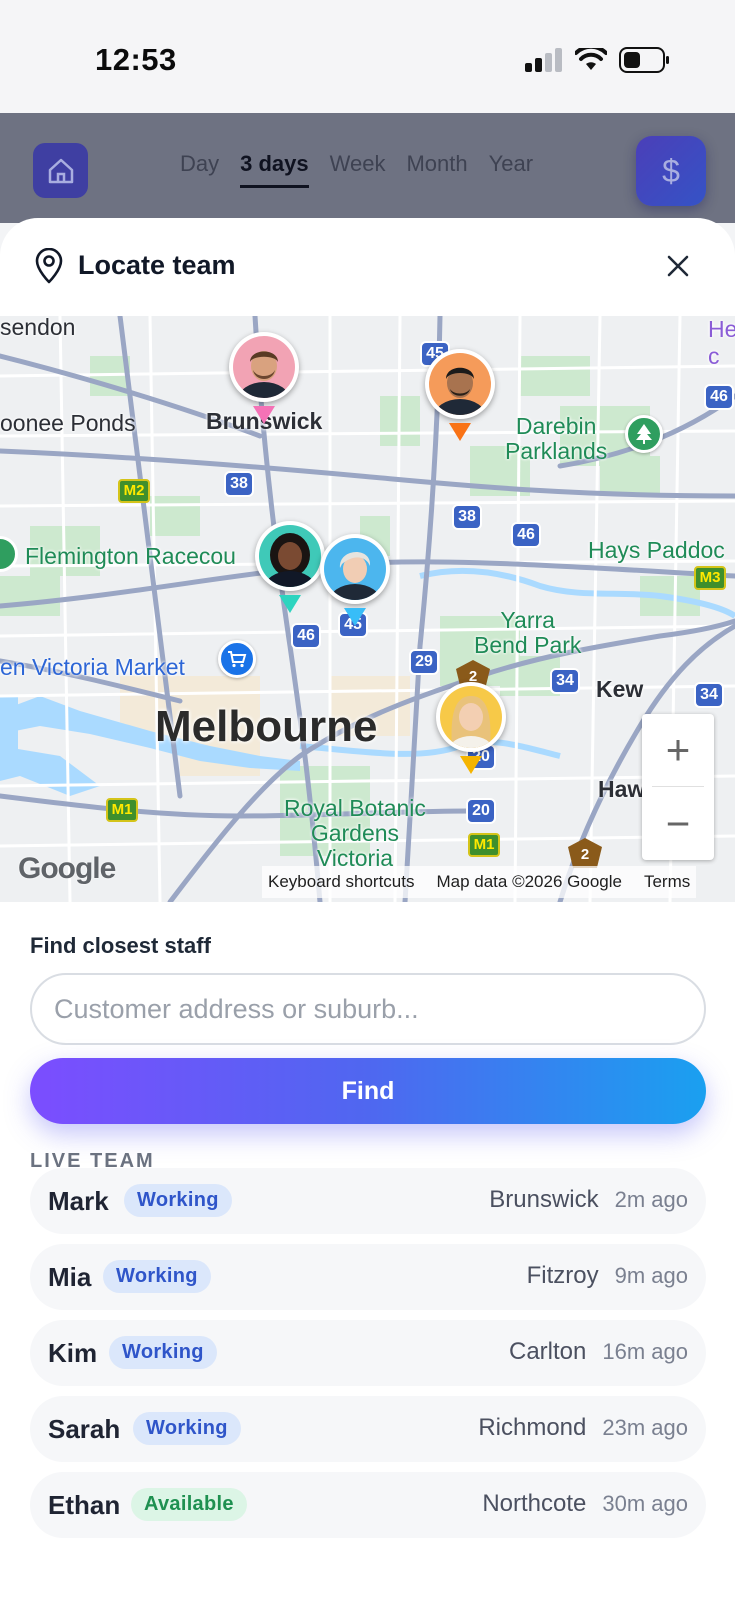 This screenshot has width=735, height=1600. Describe the element at coordinates (84, 1429) in the screenshot. I see `member-name: Sarah` at that location.